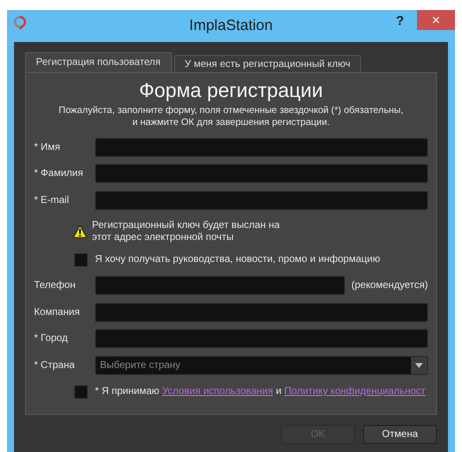 This screenshot has width=462, height=452. Describe the element at coordinates (436, 20) in the screenshot. I see `close-button: ✕` at that location.